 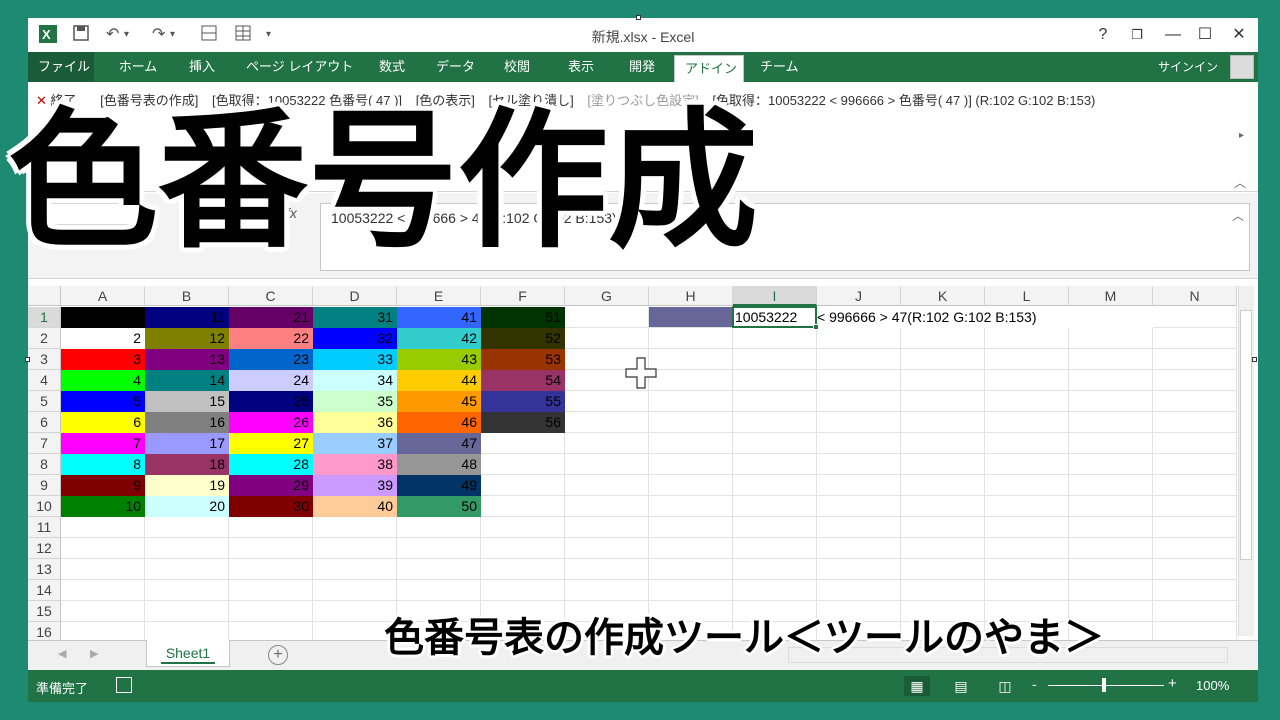 What do you see at coordinates (44, 317) in the screenshot?
I see `row-header: 1` at bounding box center [44, 317].